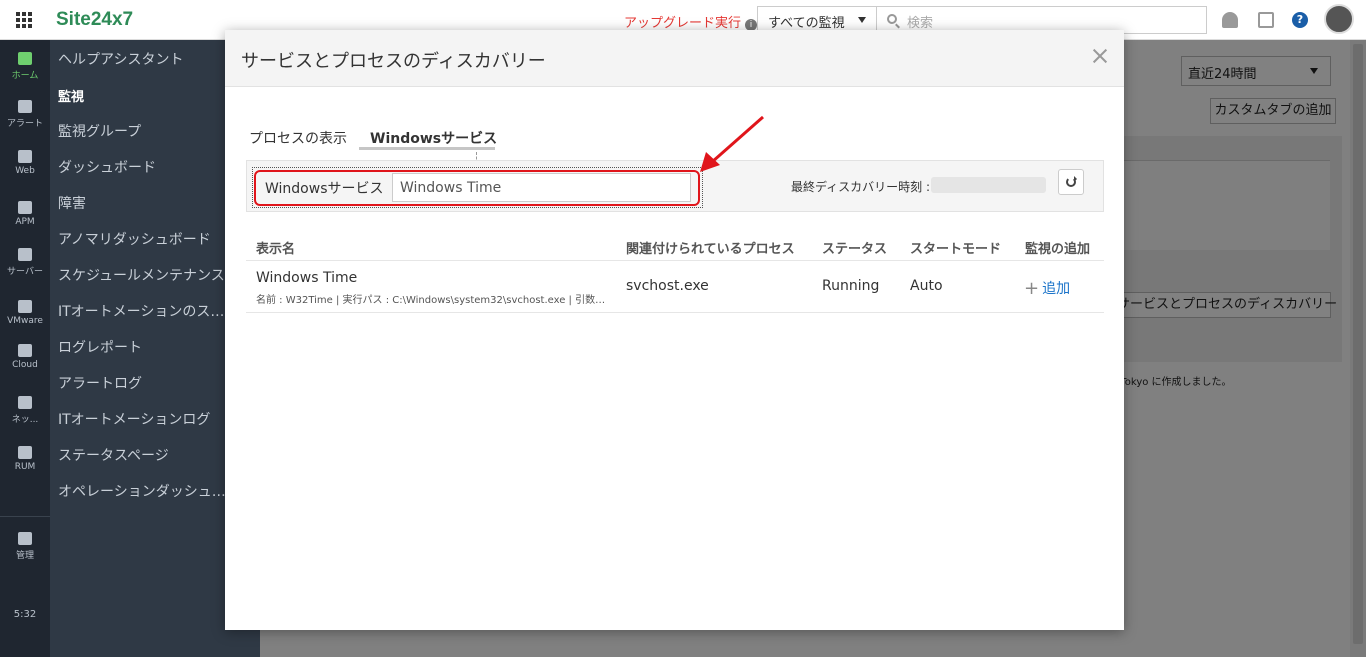  What do you see at coordinates (710, 162) in the screenshot?
I see `arrow-head` at bounding box center [710, 162].